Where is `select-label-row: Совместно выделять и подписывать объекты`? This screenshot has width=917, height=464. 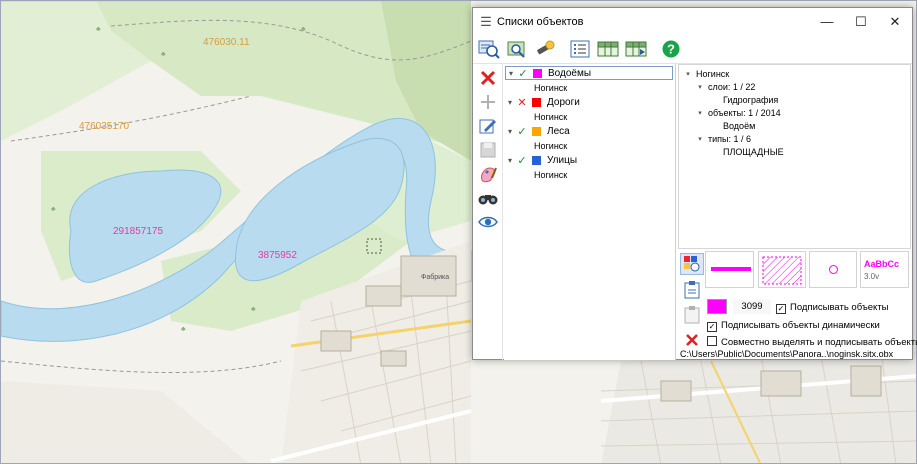
select-label-row: Совместно выделять и подписывать объекты is located at coordinates (812, 342).